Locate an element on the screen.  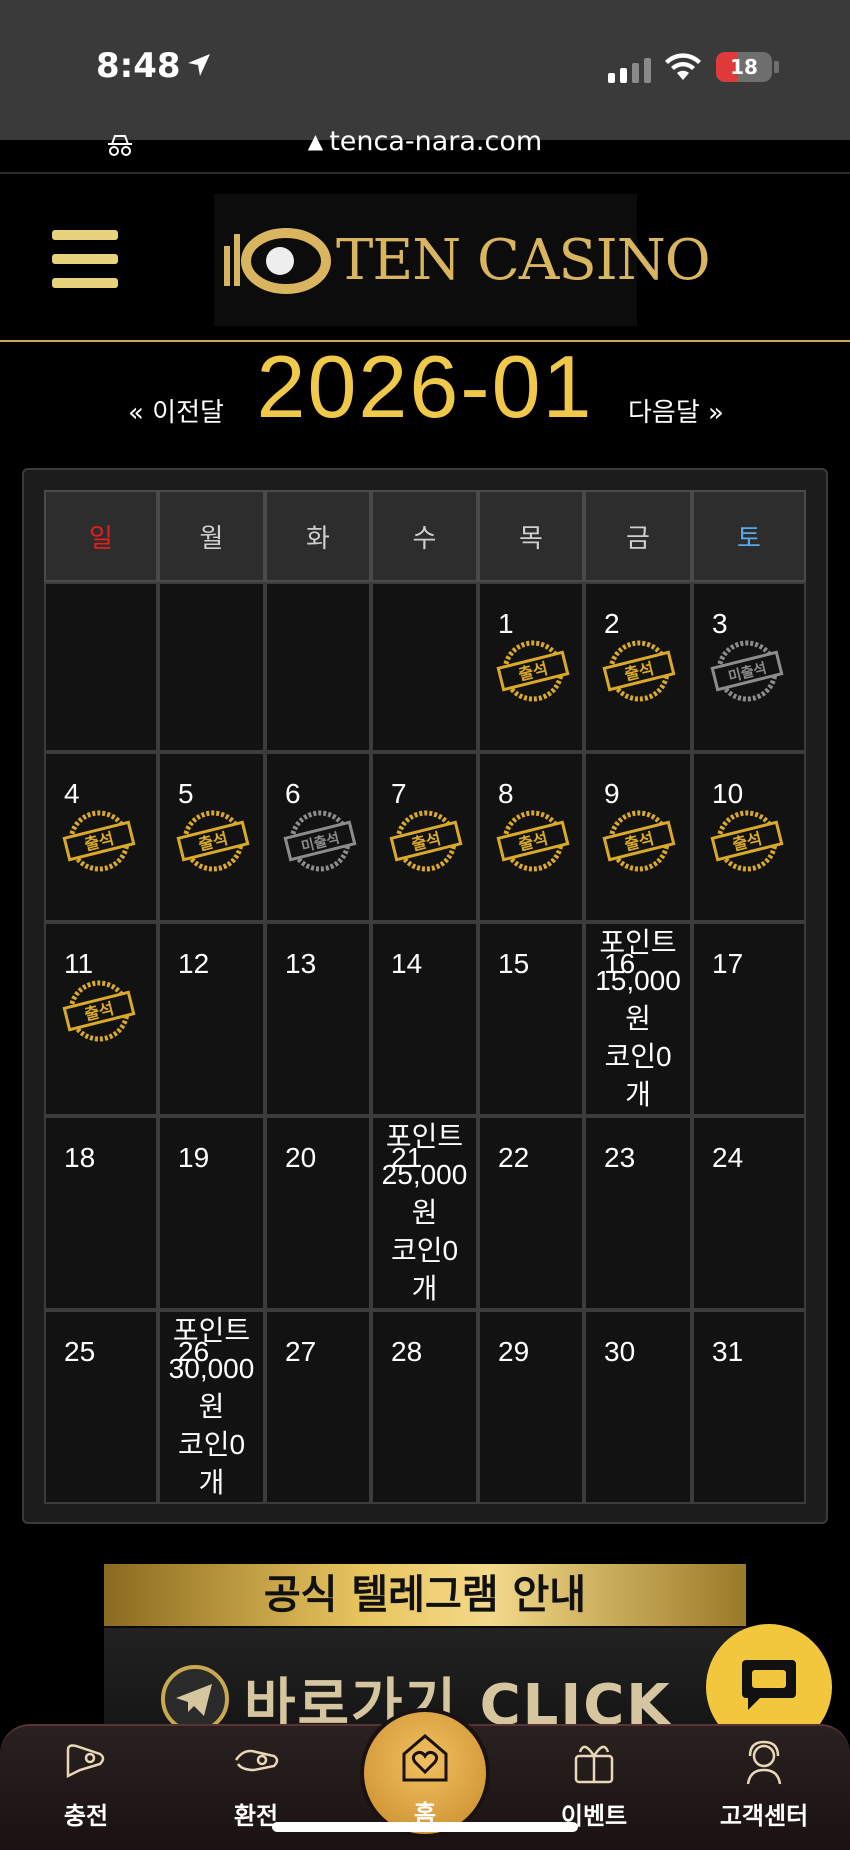
reward-note: 포인트 30,000 원 코인0 개 is located at coordinates (211, 1407).